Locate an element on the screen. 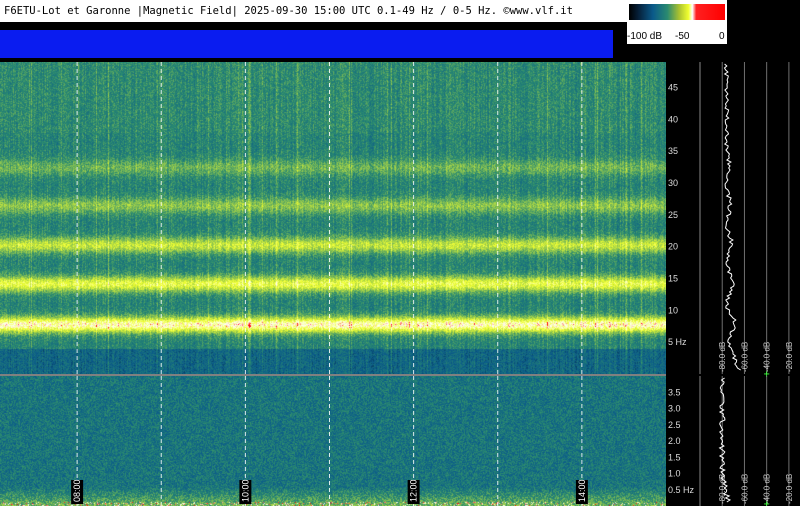 Image resolution: width=800 pixels, height=506 pixels. cursor-marker: + is located at coordinates (767, 502).